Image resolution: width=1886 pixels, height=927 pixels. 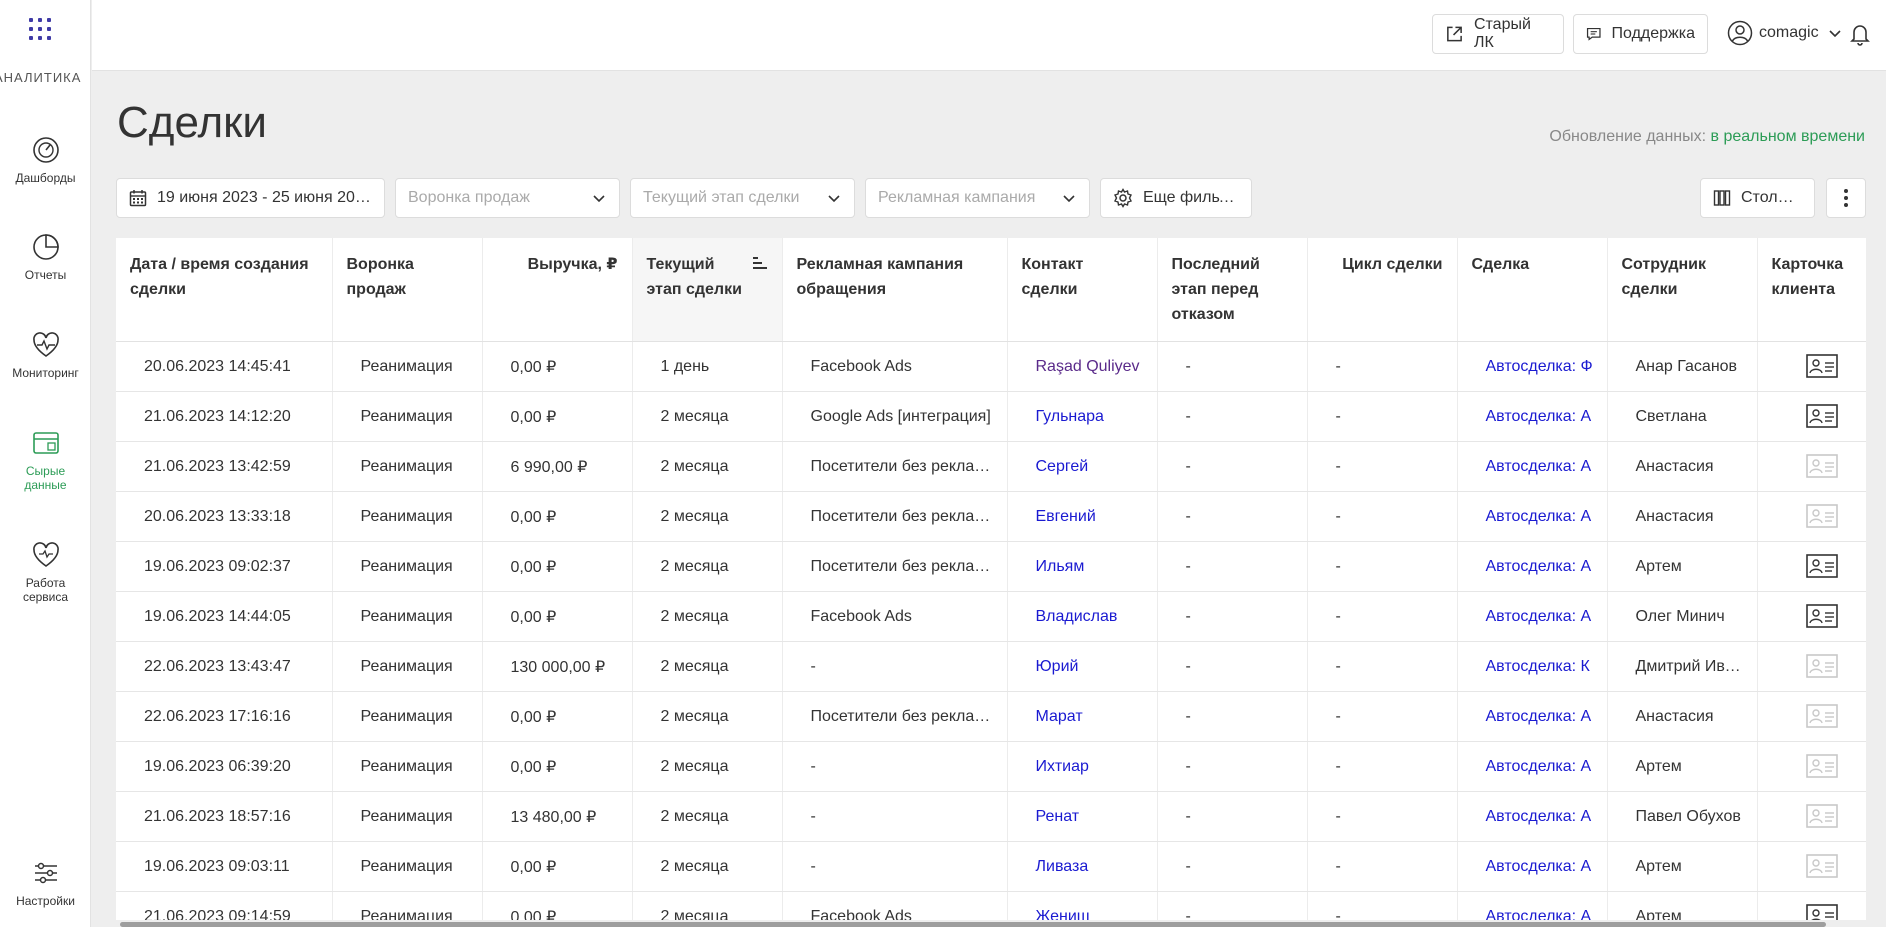 I want to click on client-card-cell, so click(x=1811, y=466).